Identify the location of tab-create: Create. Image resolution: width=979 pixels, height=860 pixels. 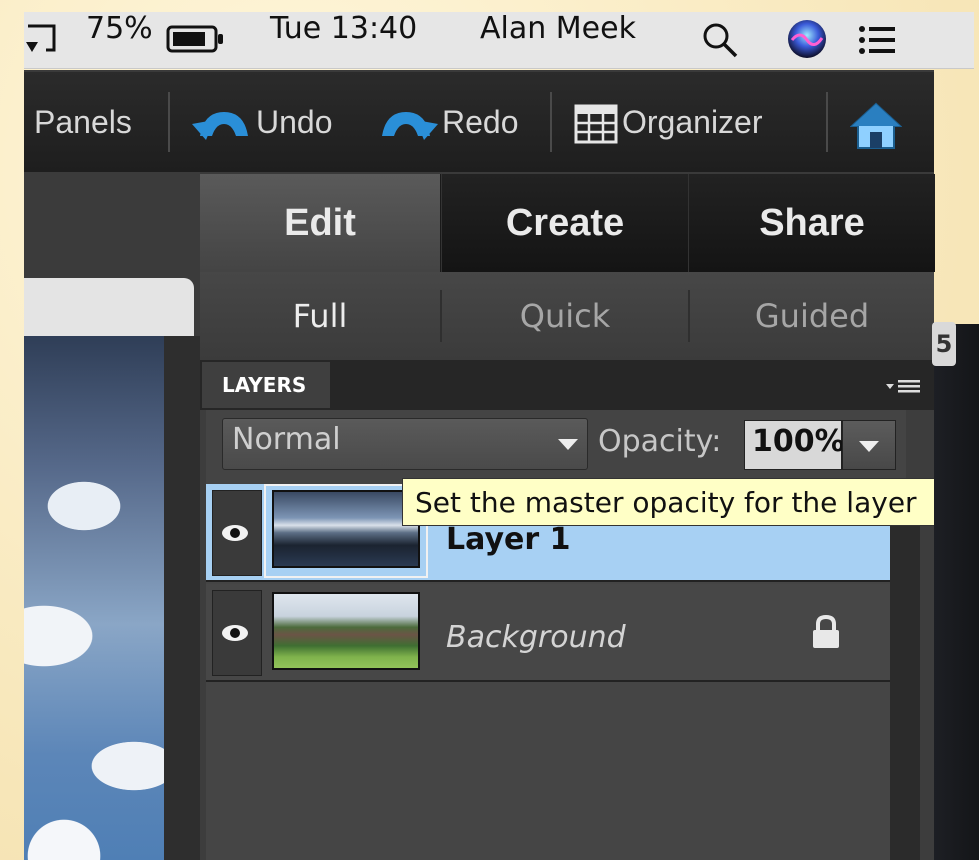
(564, 223).